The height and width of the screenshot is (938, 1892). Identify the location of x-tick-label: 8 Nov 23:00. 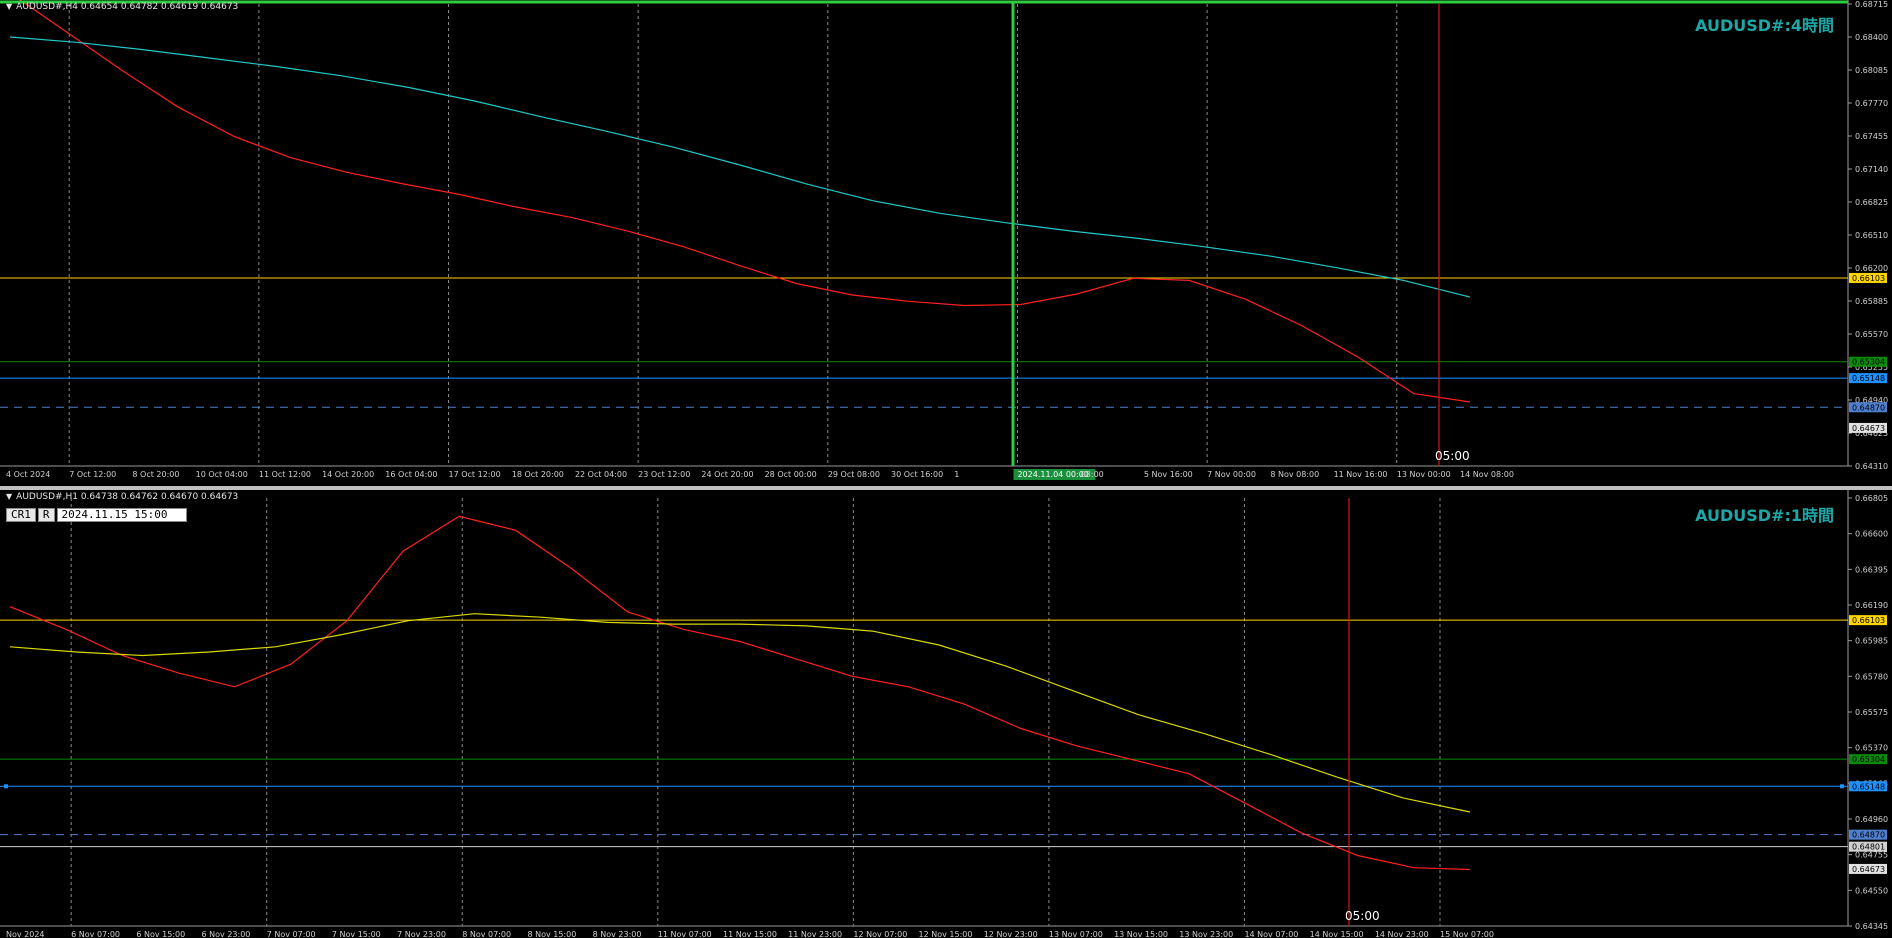
(617, 934).